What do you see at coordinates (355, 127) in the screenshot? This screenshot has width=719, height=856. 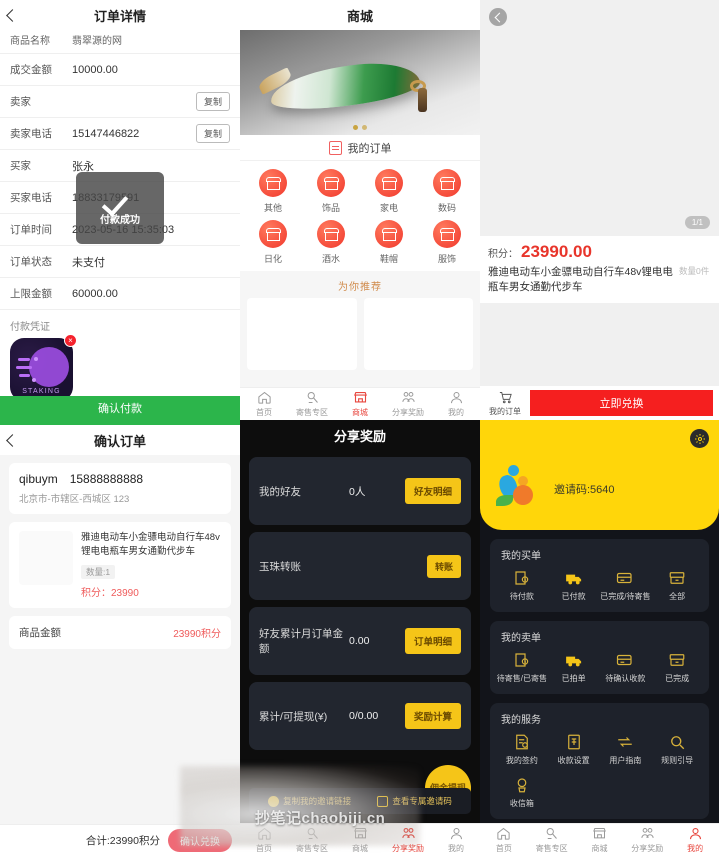 I see `carousel-dot-active` at bounding box center [355, 127].